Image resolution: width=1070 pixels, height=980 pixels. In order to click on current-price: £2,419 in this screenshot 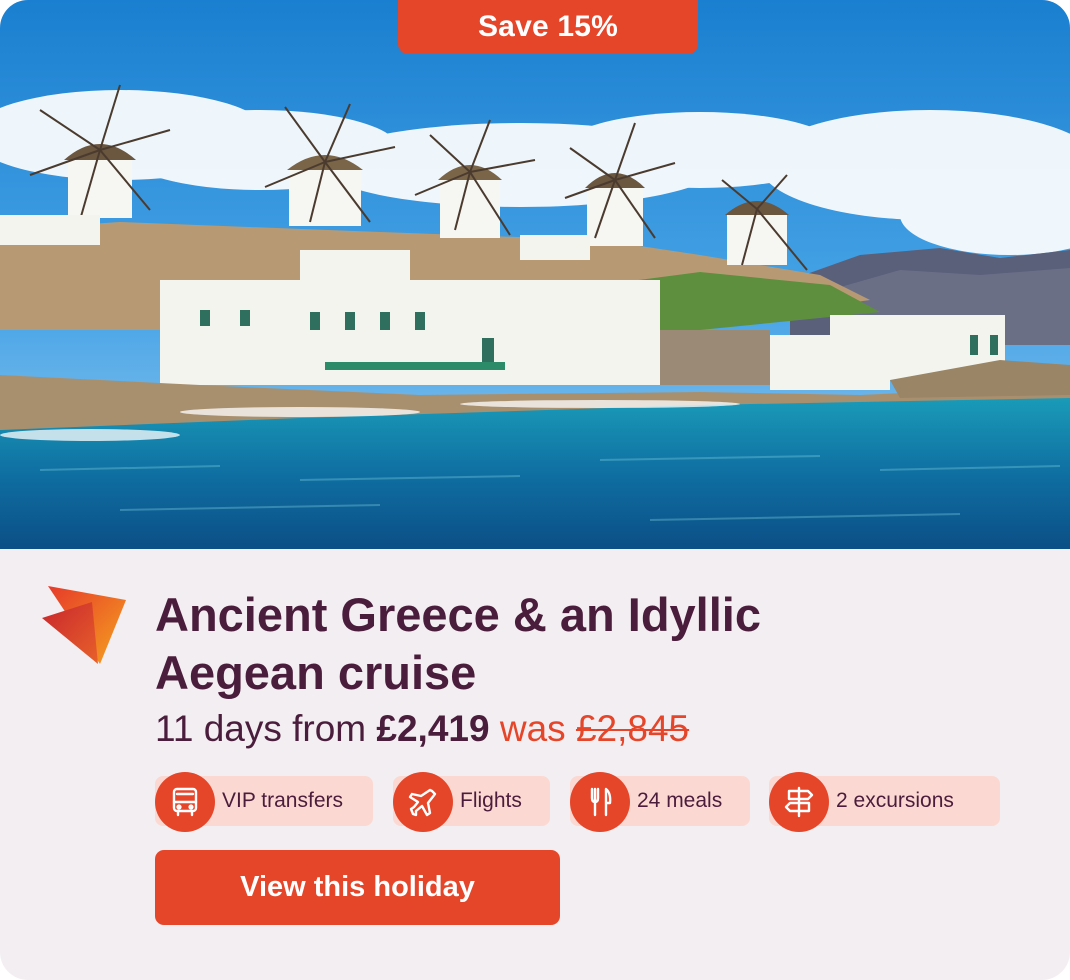, I will do `click(433, 728)`.